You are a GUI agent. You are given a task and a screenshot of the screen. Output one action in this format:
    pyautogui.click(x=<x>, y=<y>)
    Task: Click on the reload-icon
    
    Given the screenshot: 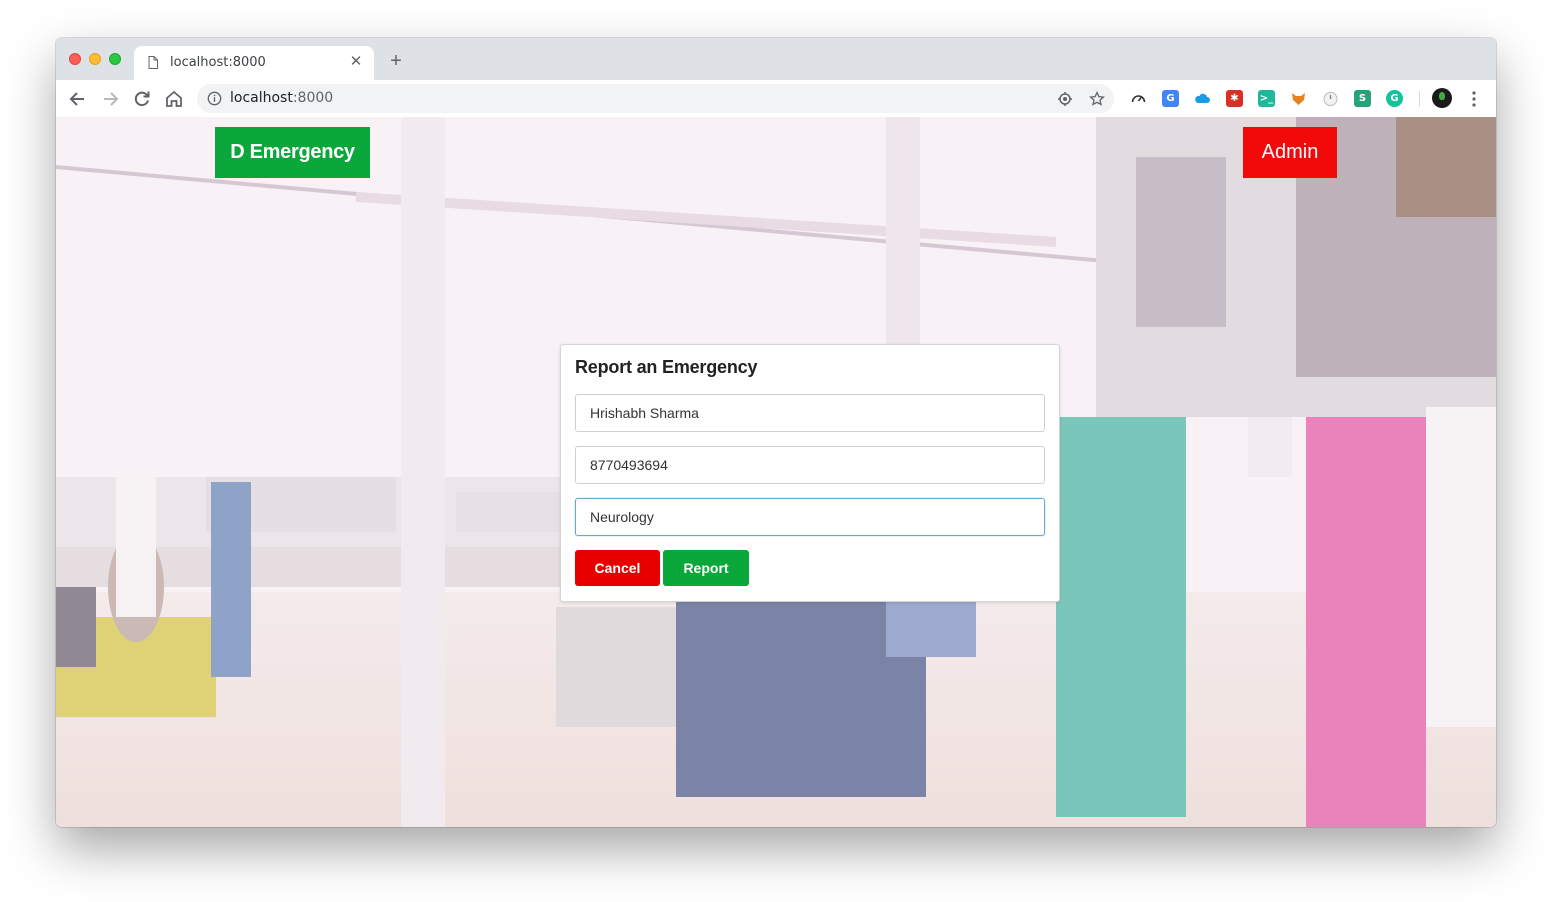 What is the action you would take?
    pyautogui.click(x=142, y=99)
    